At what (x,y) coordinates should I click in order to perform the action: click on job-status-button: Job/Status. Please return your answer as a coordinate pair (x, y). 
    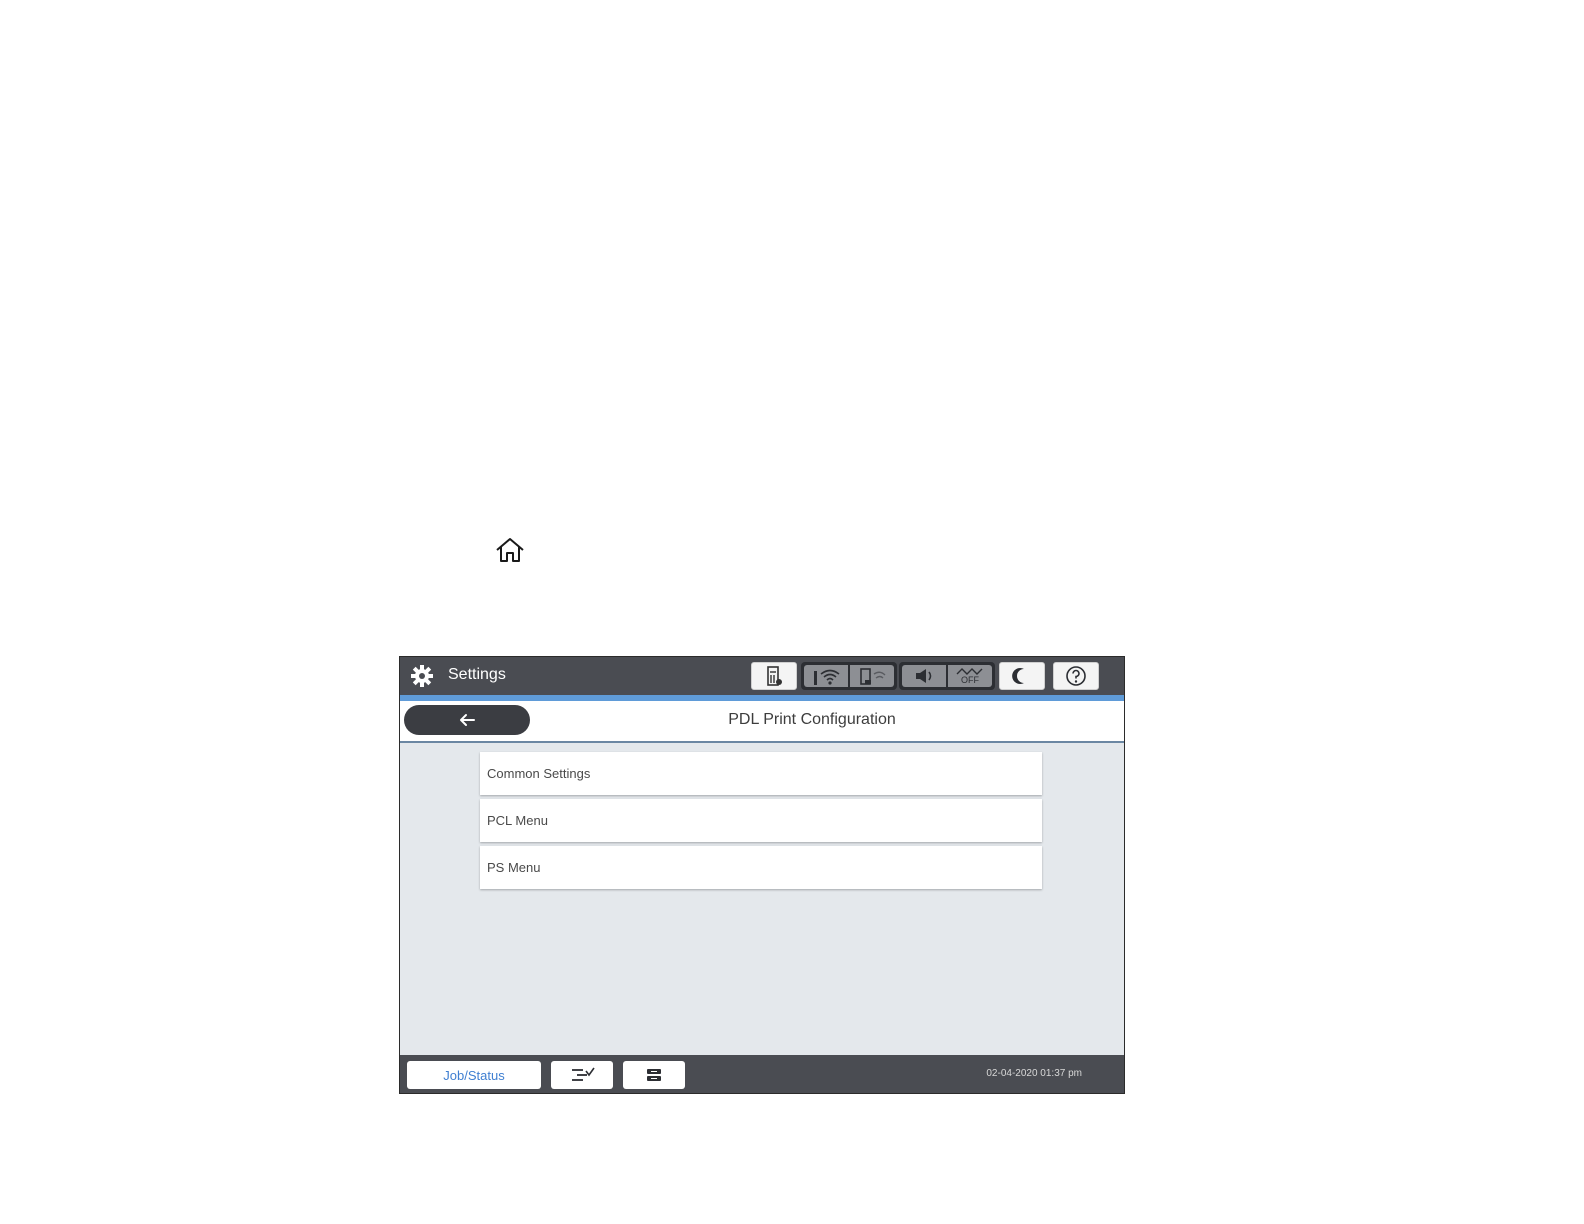
    Looking at the image, I should click on (474, 1075).